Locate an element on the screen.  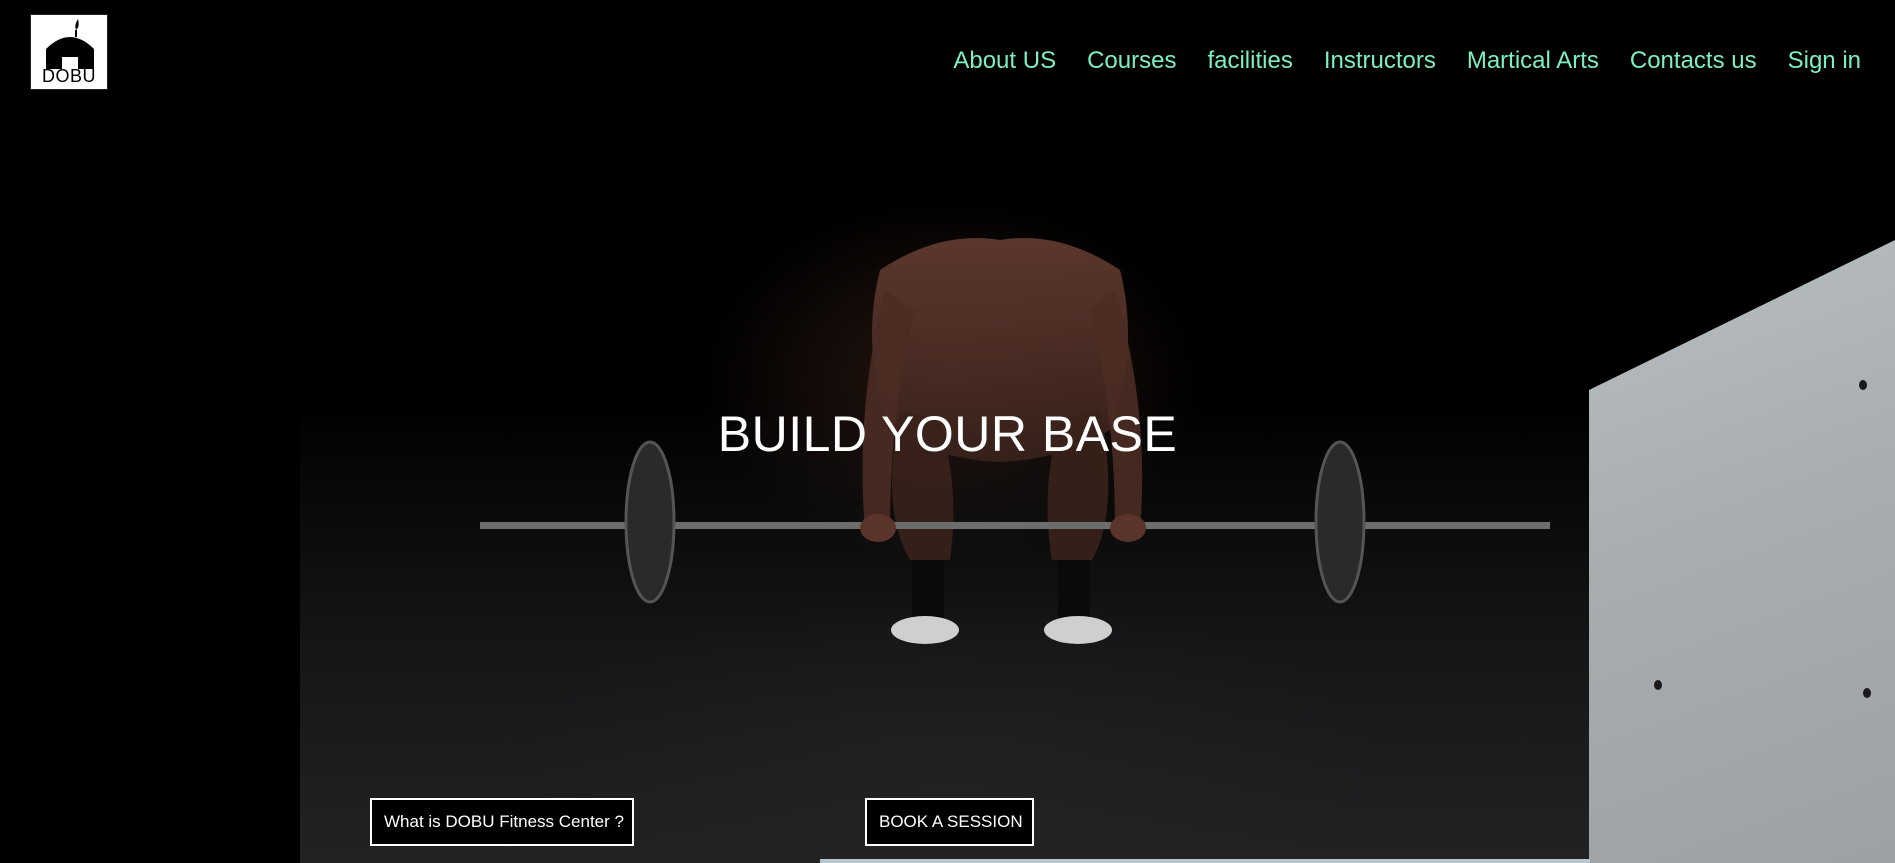
book-session-button: BOOK A SESSION is located at coordinates (949, 822).